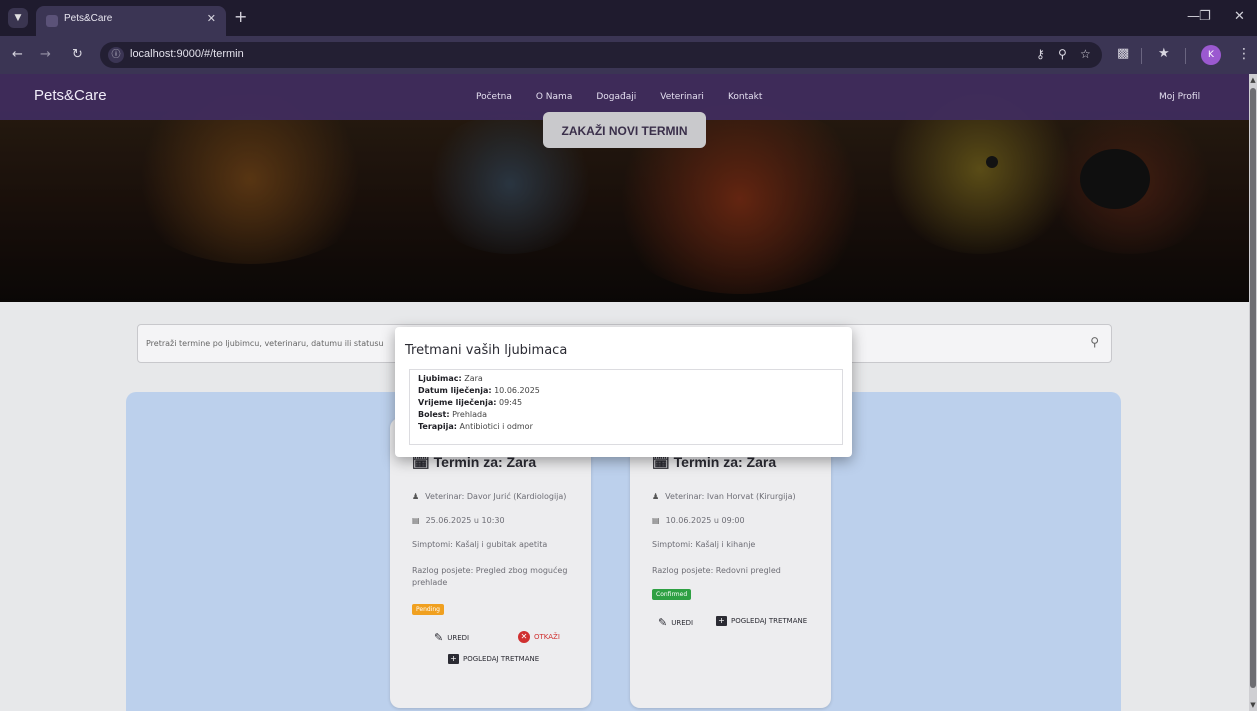 The image size is (1257, 711). I want to click on treatment-pet: Ljubimac: Zara, so click(450, 378).